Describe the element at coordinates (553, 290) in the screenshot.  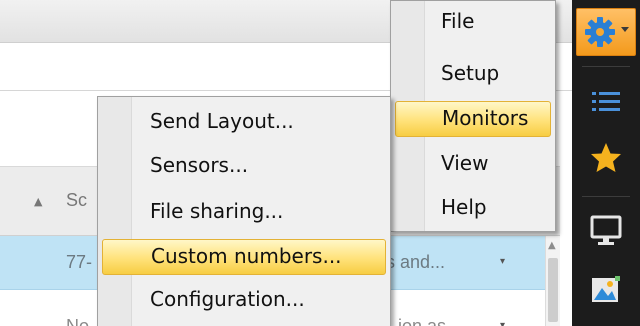
I see `scrollbar-thumb` at that location.